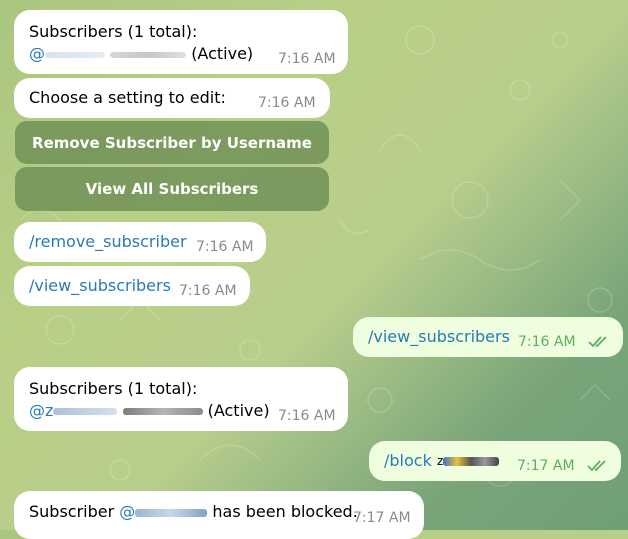 The width and height of the screenshot is (628, 539). Describe the element at coordinates (471, 461) in the screenshot. I see `redacted-username` at that location.